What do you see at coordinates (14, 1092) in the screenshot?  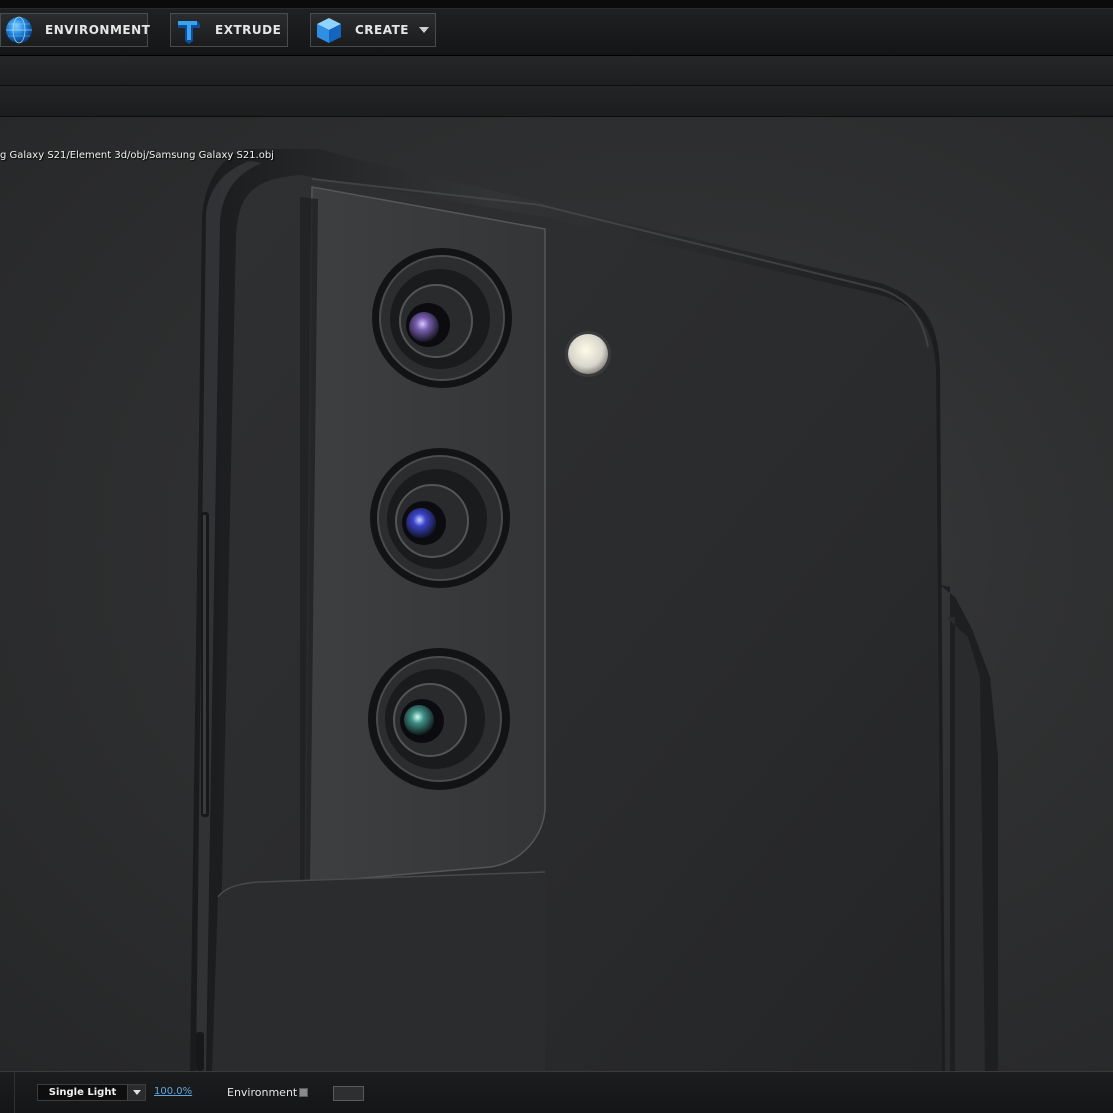 I see `status-divider` at bounding box center [14, 1092].